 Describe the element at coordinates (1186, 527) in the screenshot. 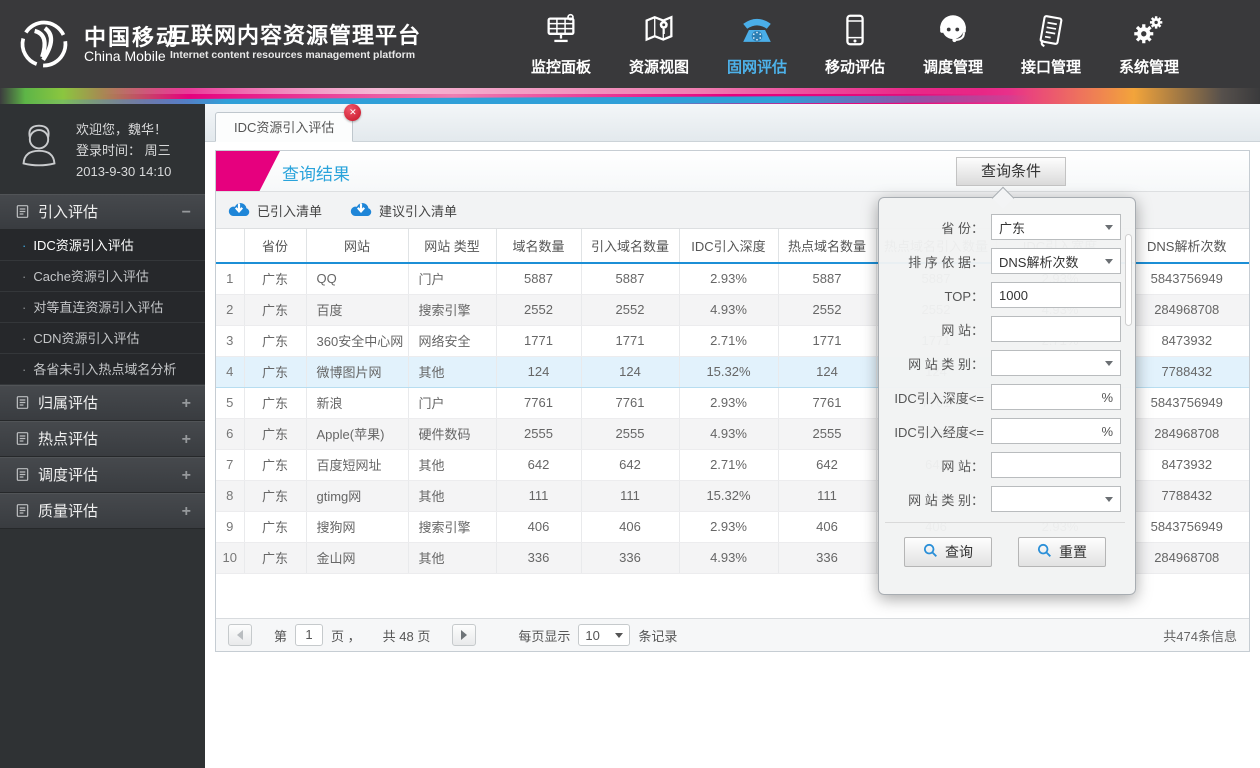

I see `cell: 5843756949` at that location.